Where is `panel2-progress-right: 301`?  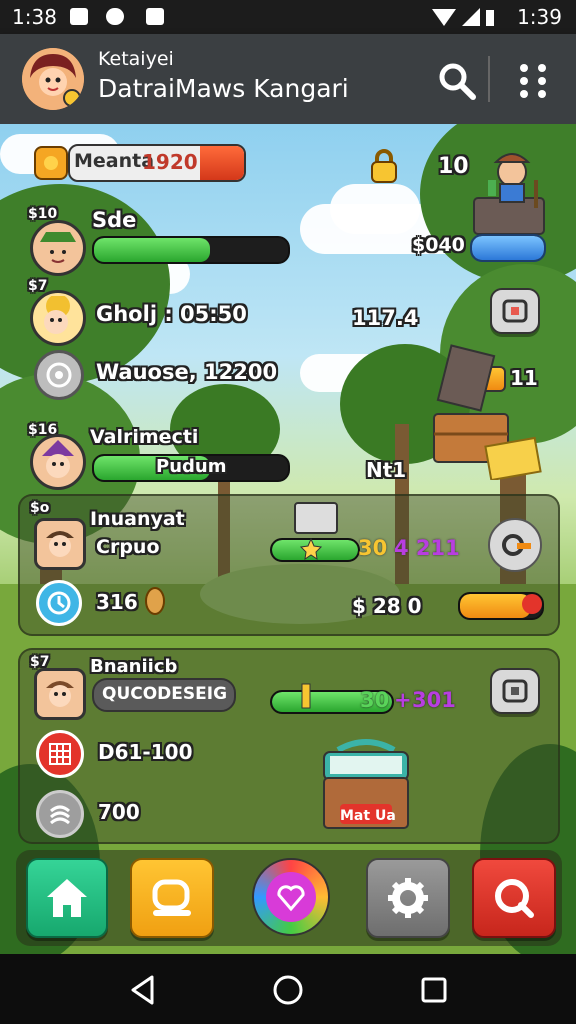 panel2-progress-right: 301 is located at coordinates (434, 700).